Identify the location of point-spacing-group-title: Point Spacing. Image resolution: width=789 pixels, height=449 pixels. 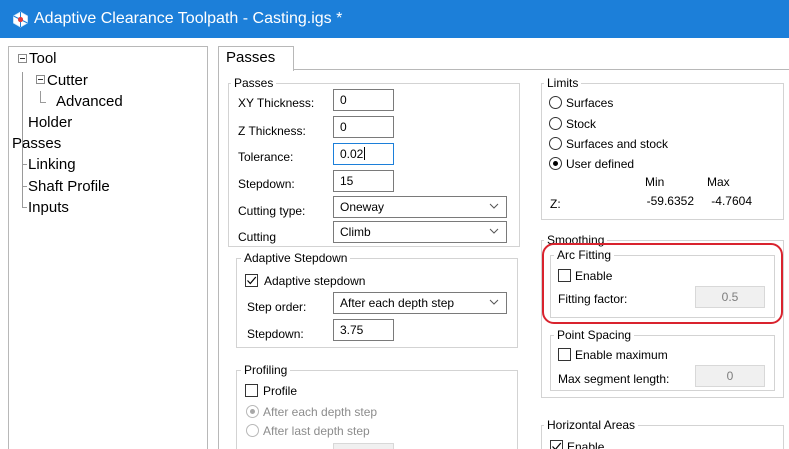
(594, 335).